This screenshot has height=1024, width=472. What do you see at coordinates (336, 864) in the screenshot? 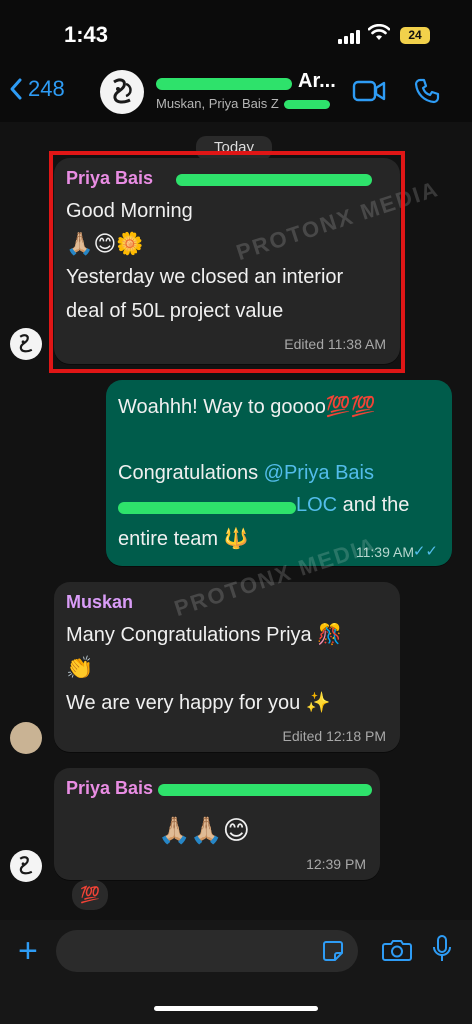
I see `message-timestamp: 12:39 PM` at bounding box center [336, 864].